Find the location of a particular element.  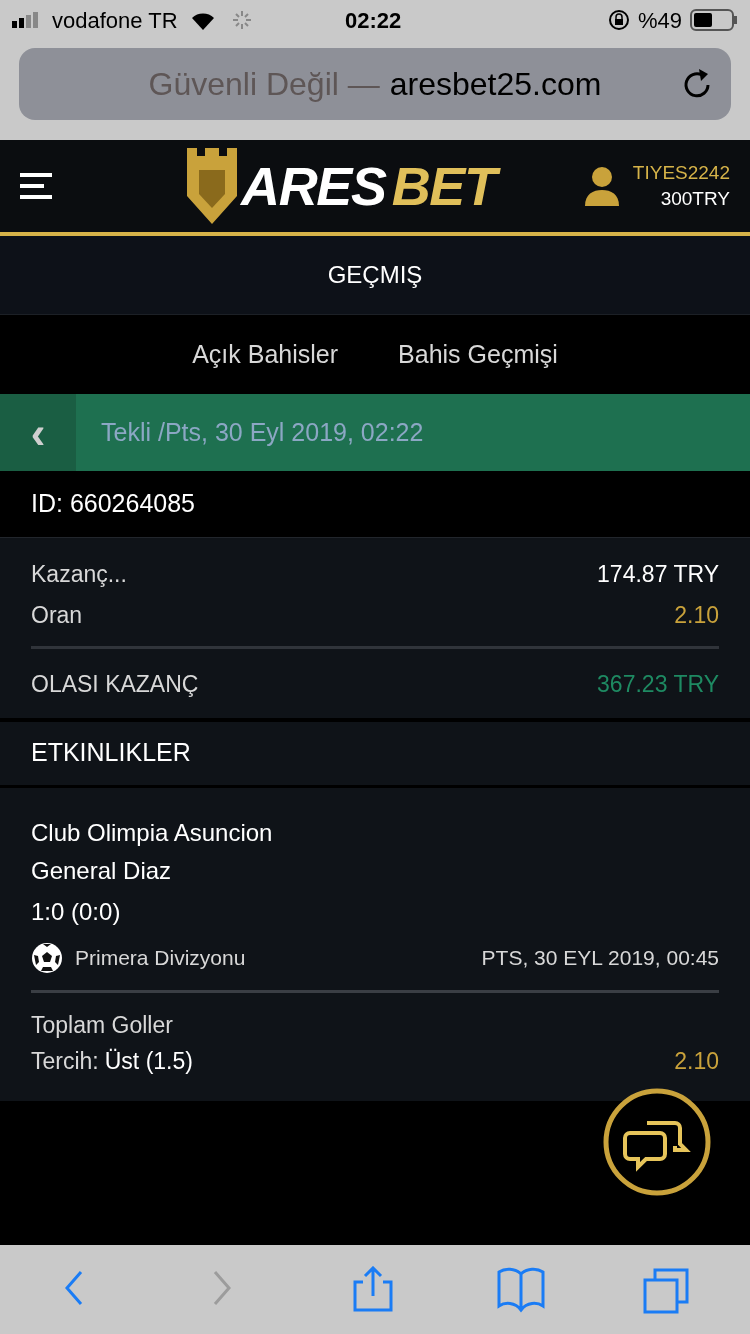

security-label: Güvenli Değil — is located at coordinates (264, 84).